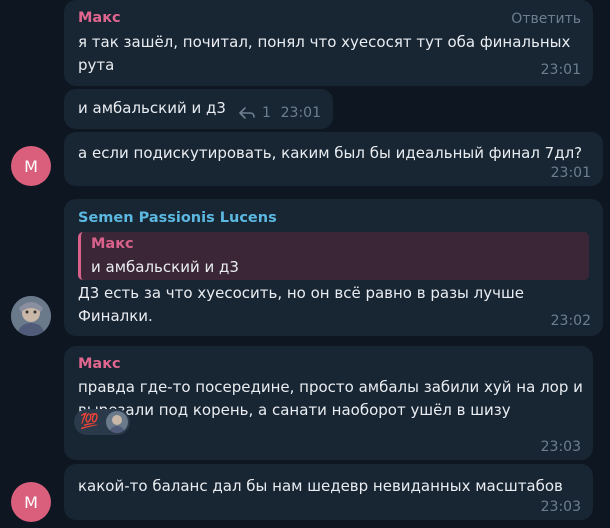 This screenshot has height=528, width=610. Describe the element at coordinates (102, 422) in the screenshot. I see `reaction: 💯` at that location.